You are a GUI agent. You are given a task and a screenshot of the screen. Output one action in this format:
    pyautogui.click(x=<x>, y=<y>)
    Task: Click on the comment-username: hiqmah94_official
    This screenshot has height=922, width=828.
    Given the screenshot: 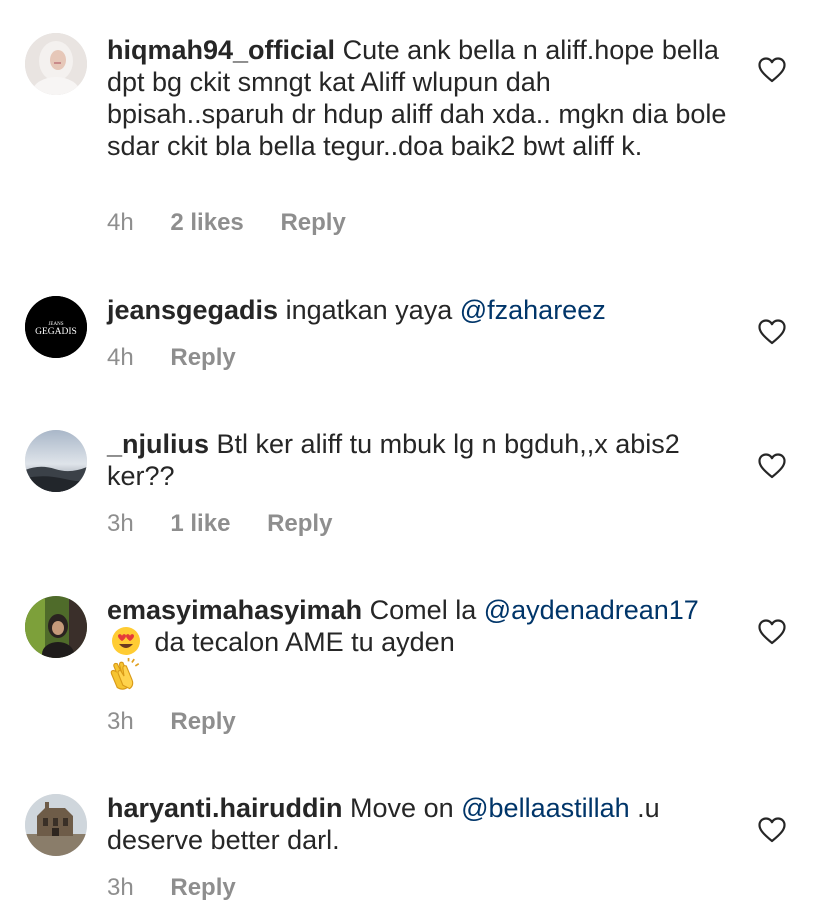 What is the action you would take?
    pyautogui.click(x=221, y=50)
    